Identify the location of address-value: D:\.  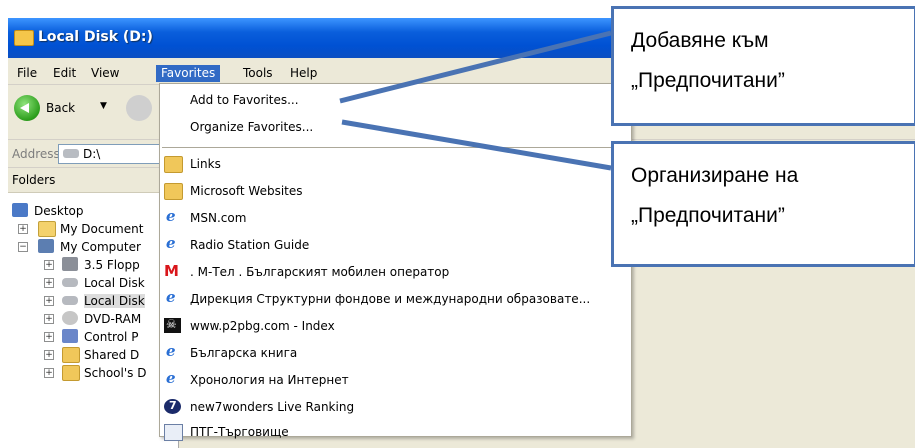
(92, 154).